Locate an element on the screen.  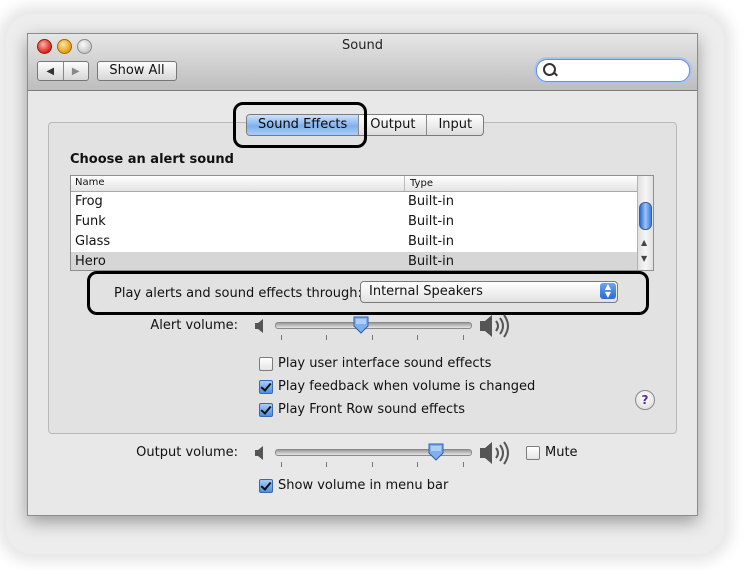
row-name: Funk is located at coordinates (90, 221).